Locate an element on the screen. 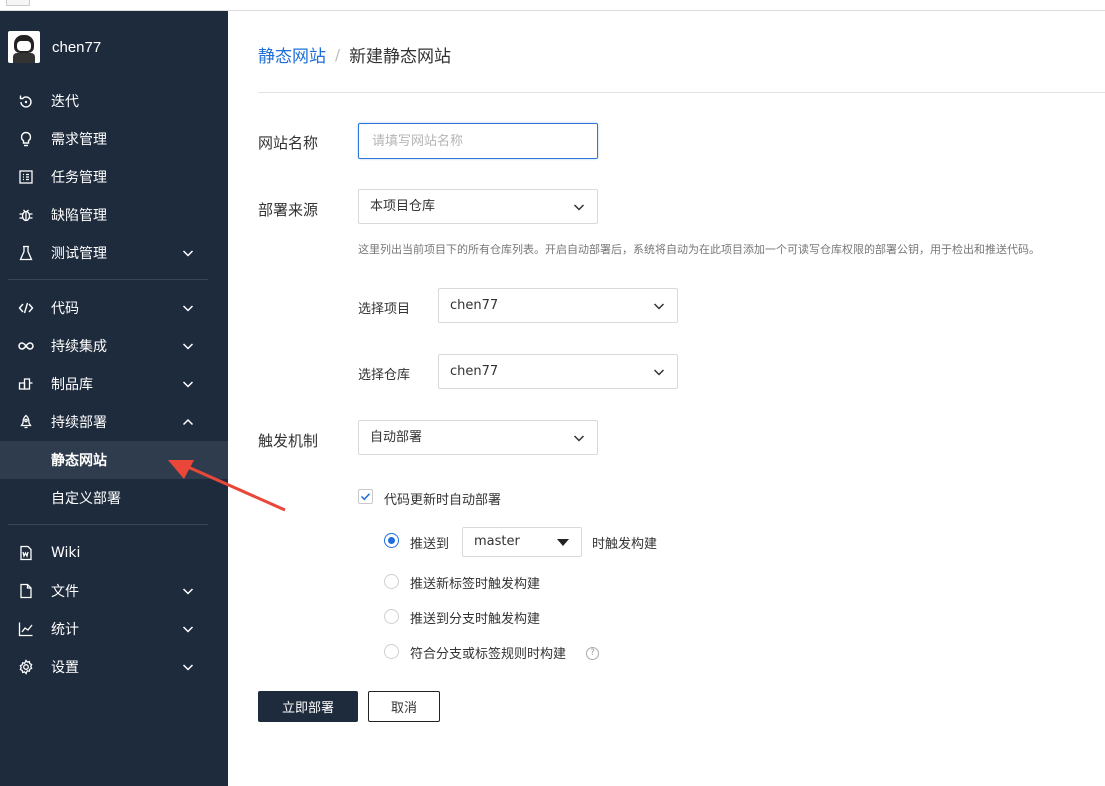 This screenshot has height=786, width=1105. sidebar-item-label: 持续部署 is located at coordinates (79, 423).